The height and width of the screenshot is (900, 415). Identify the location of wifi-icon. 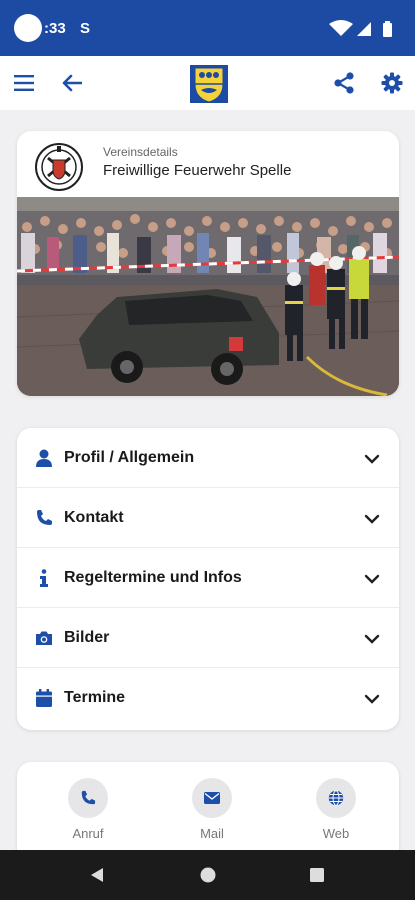
(341, 28).